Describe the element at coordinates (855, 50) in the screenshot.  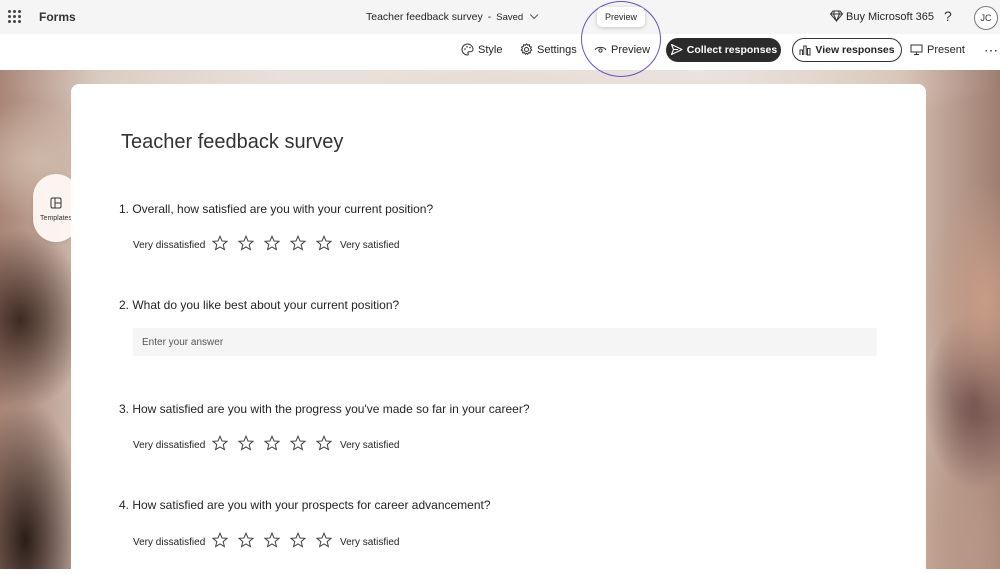
I see `view-label: View responses` at that location.